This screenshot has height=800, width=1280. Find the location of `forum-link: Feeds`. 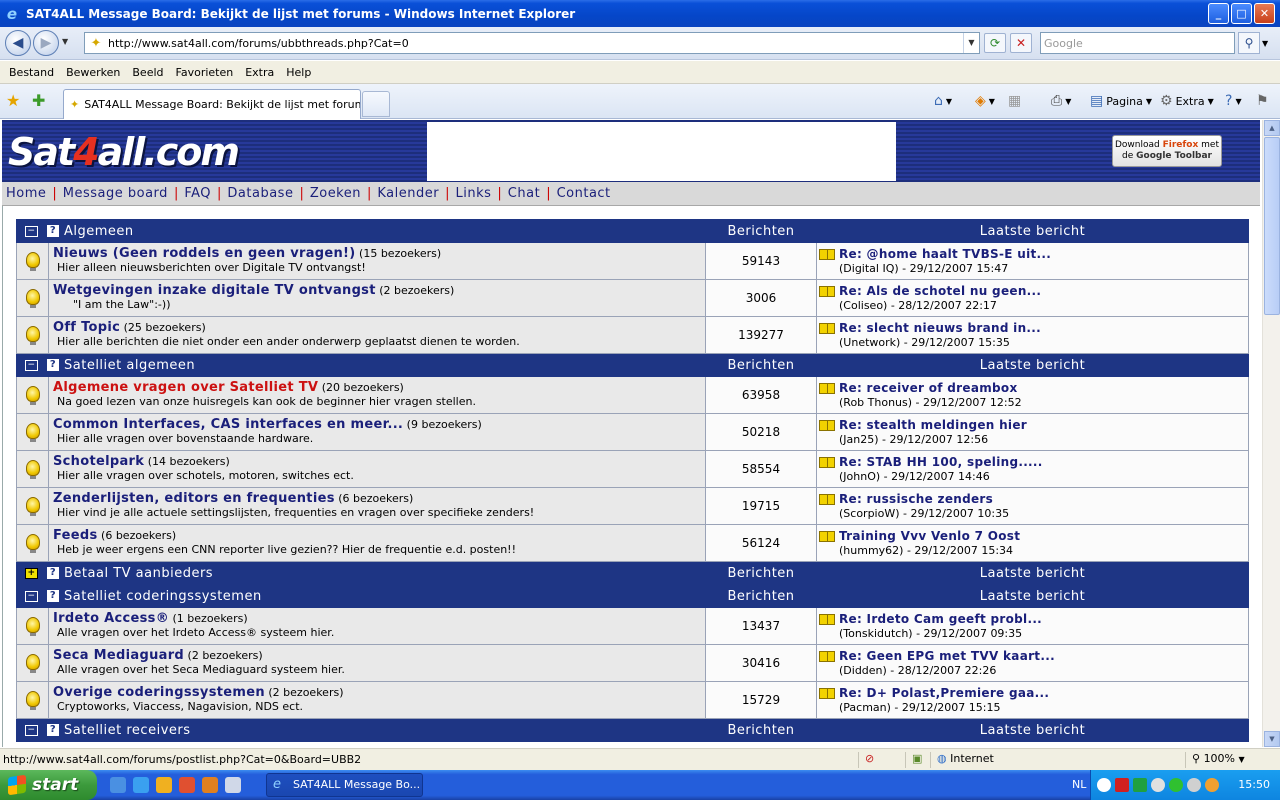

forum-link: Feeds is located at coordinates (75, 535).